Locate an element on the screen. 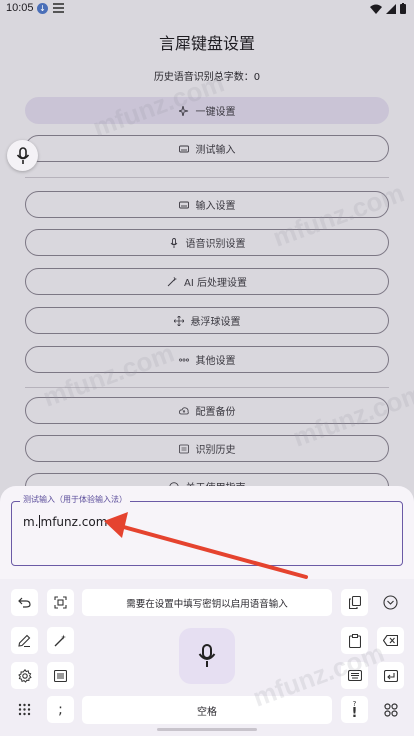 This screenshot has width=414, height=736. pencil-icon is located at coordinates (24, 640).